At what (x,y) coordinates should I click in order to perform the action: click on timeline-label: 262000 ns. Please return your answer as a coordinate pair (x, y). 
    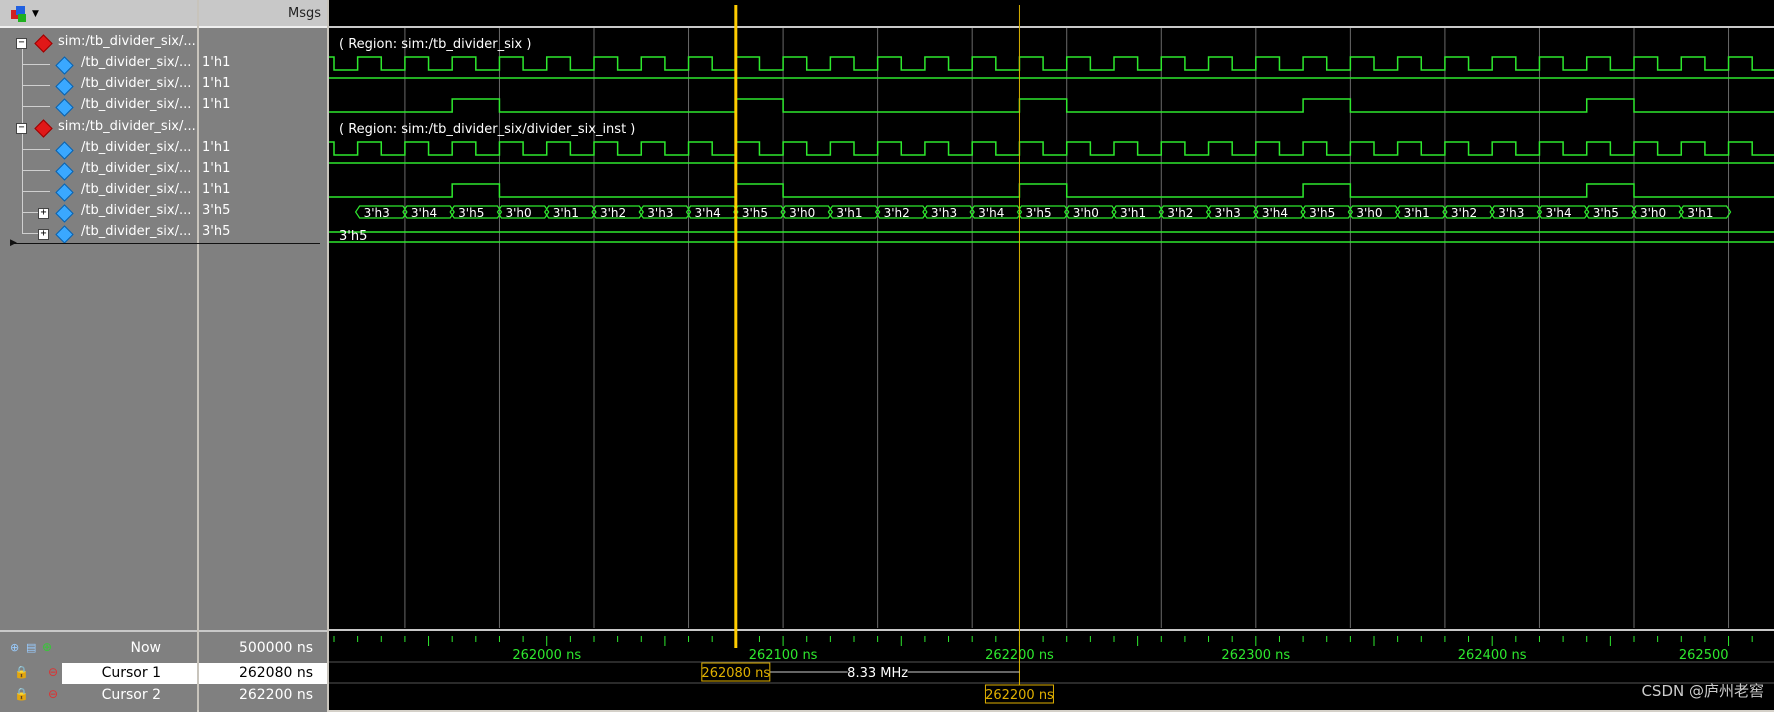
    Looking at the image, I should click on (546, 655).